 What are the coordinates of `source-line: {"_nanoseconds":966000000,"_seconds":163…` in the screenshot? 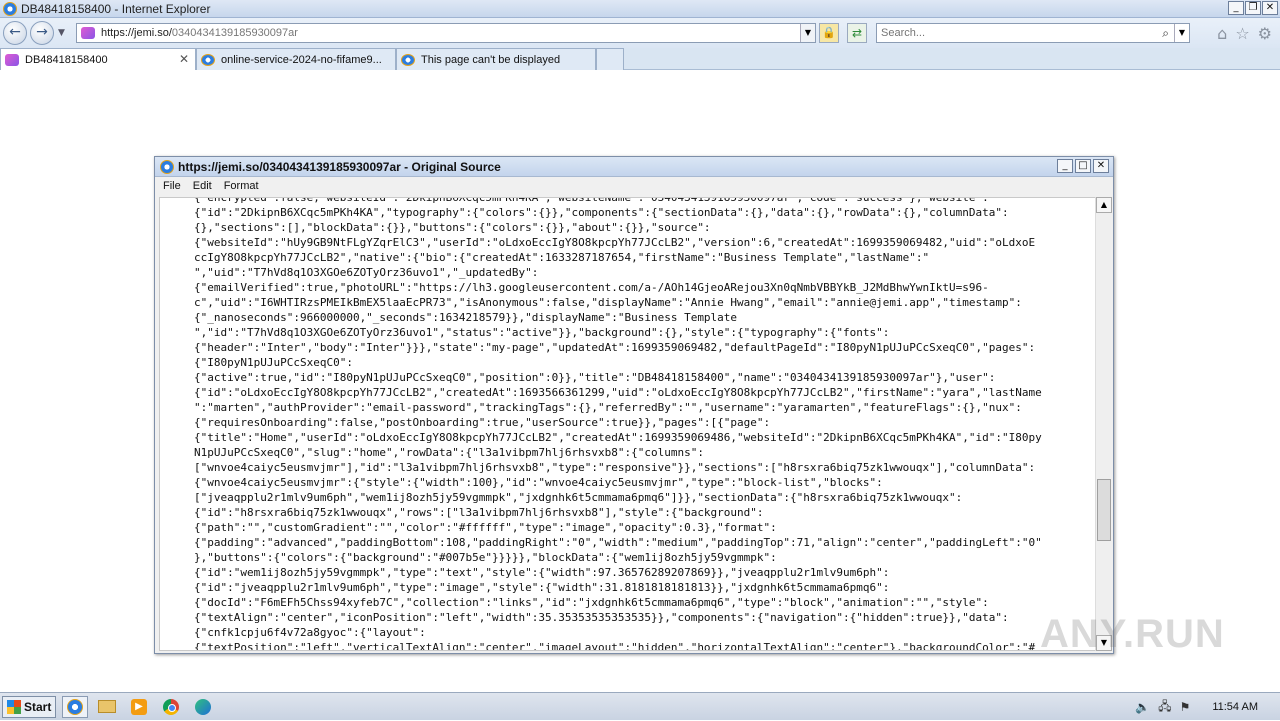 It's located at (466, 317).